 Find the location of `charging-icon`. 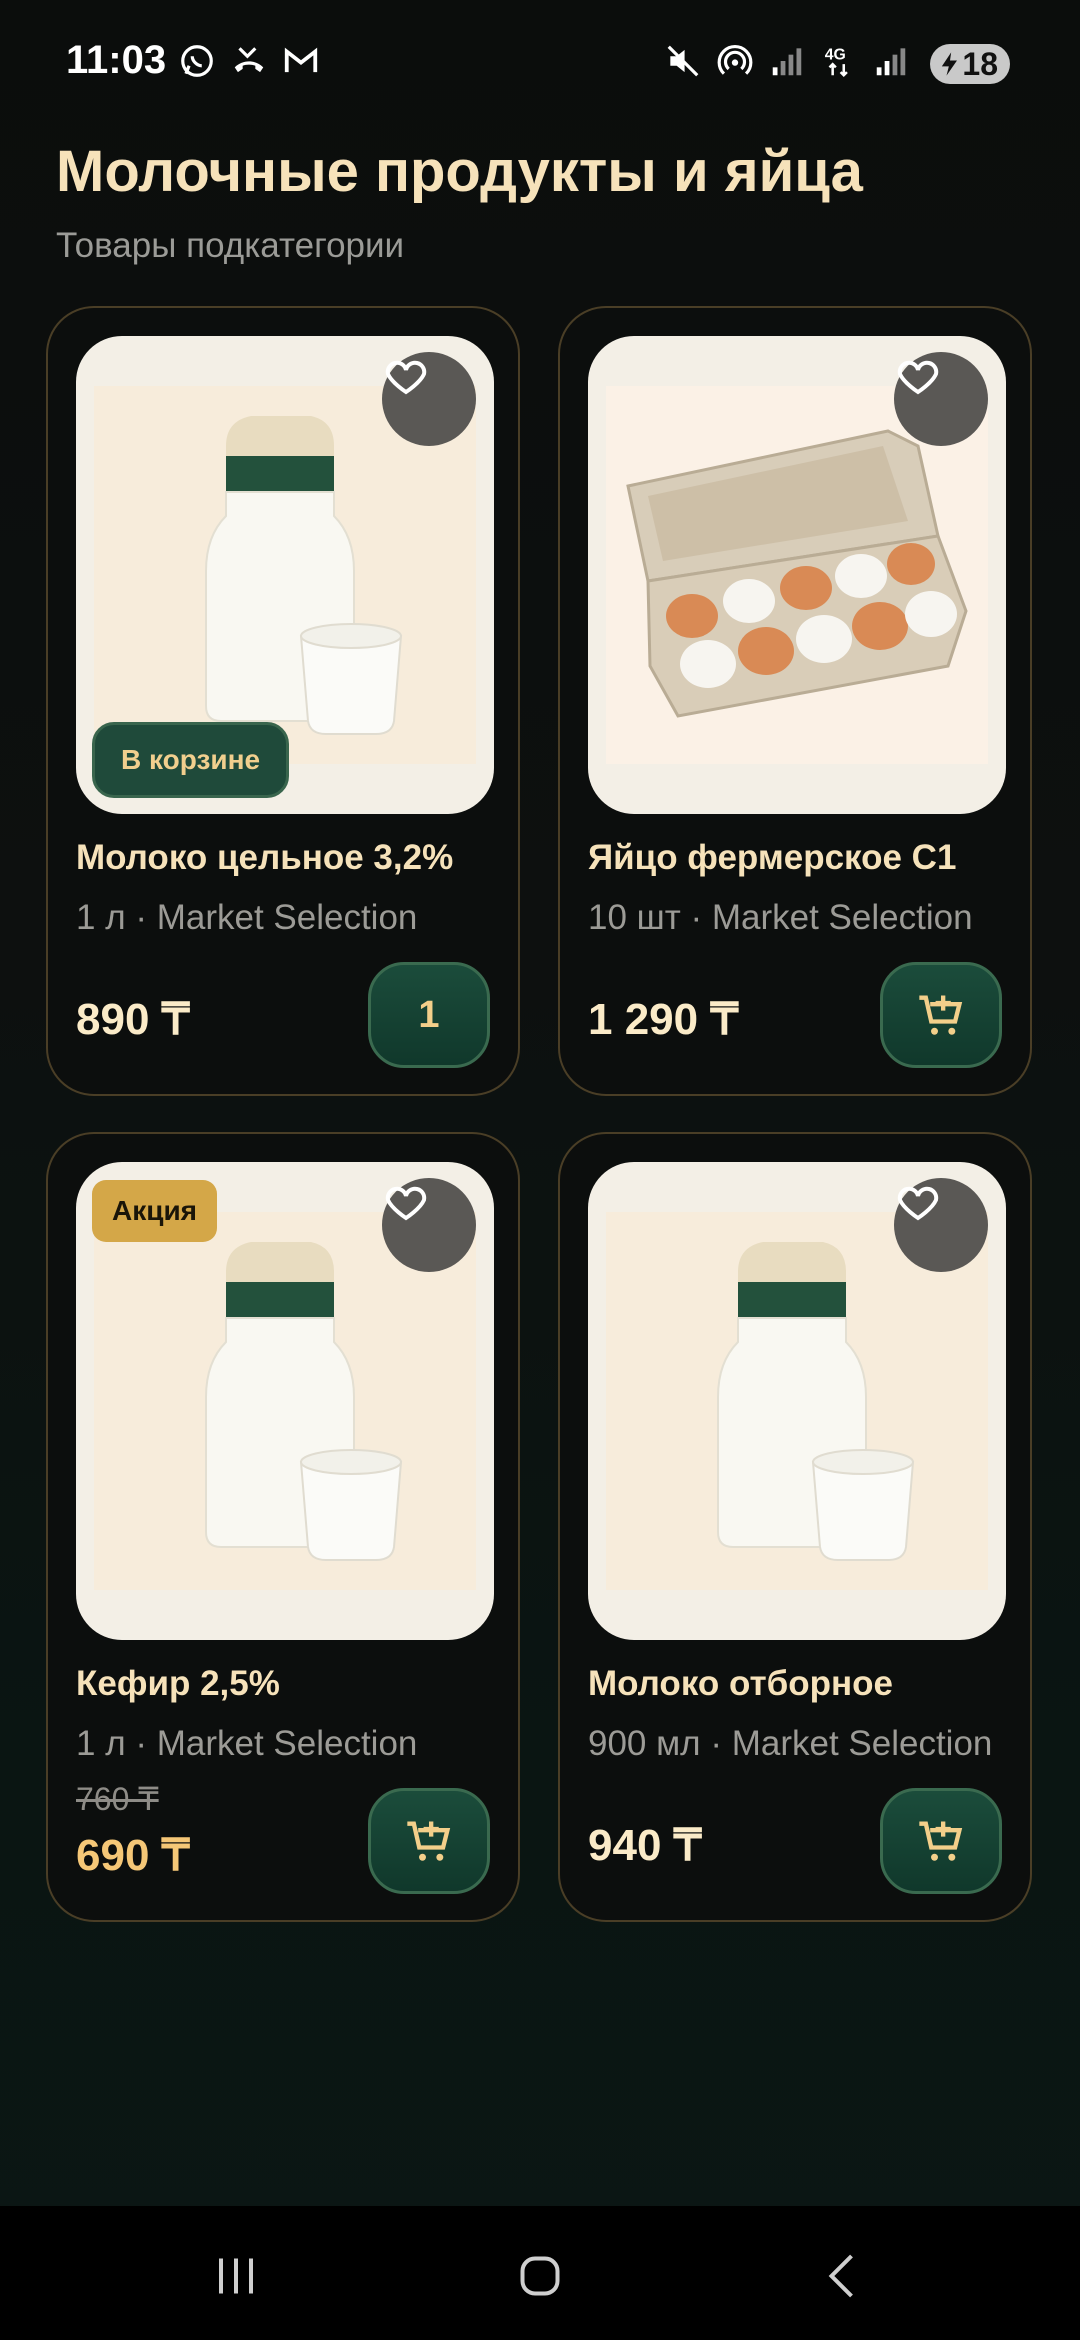

charging-icon is located at coordinates (949, 64).